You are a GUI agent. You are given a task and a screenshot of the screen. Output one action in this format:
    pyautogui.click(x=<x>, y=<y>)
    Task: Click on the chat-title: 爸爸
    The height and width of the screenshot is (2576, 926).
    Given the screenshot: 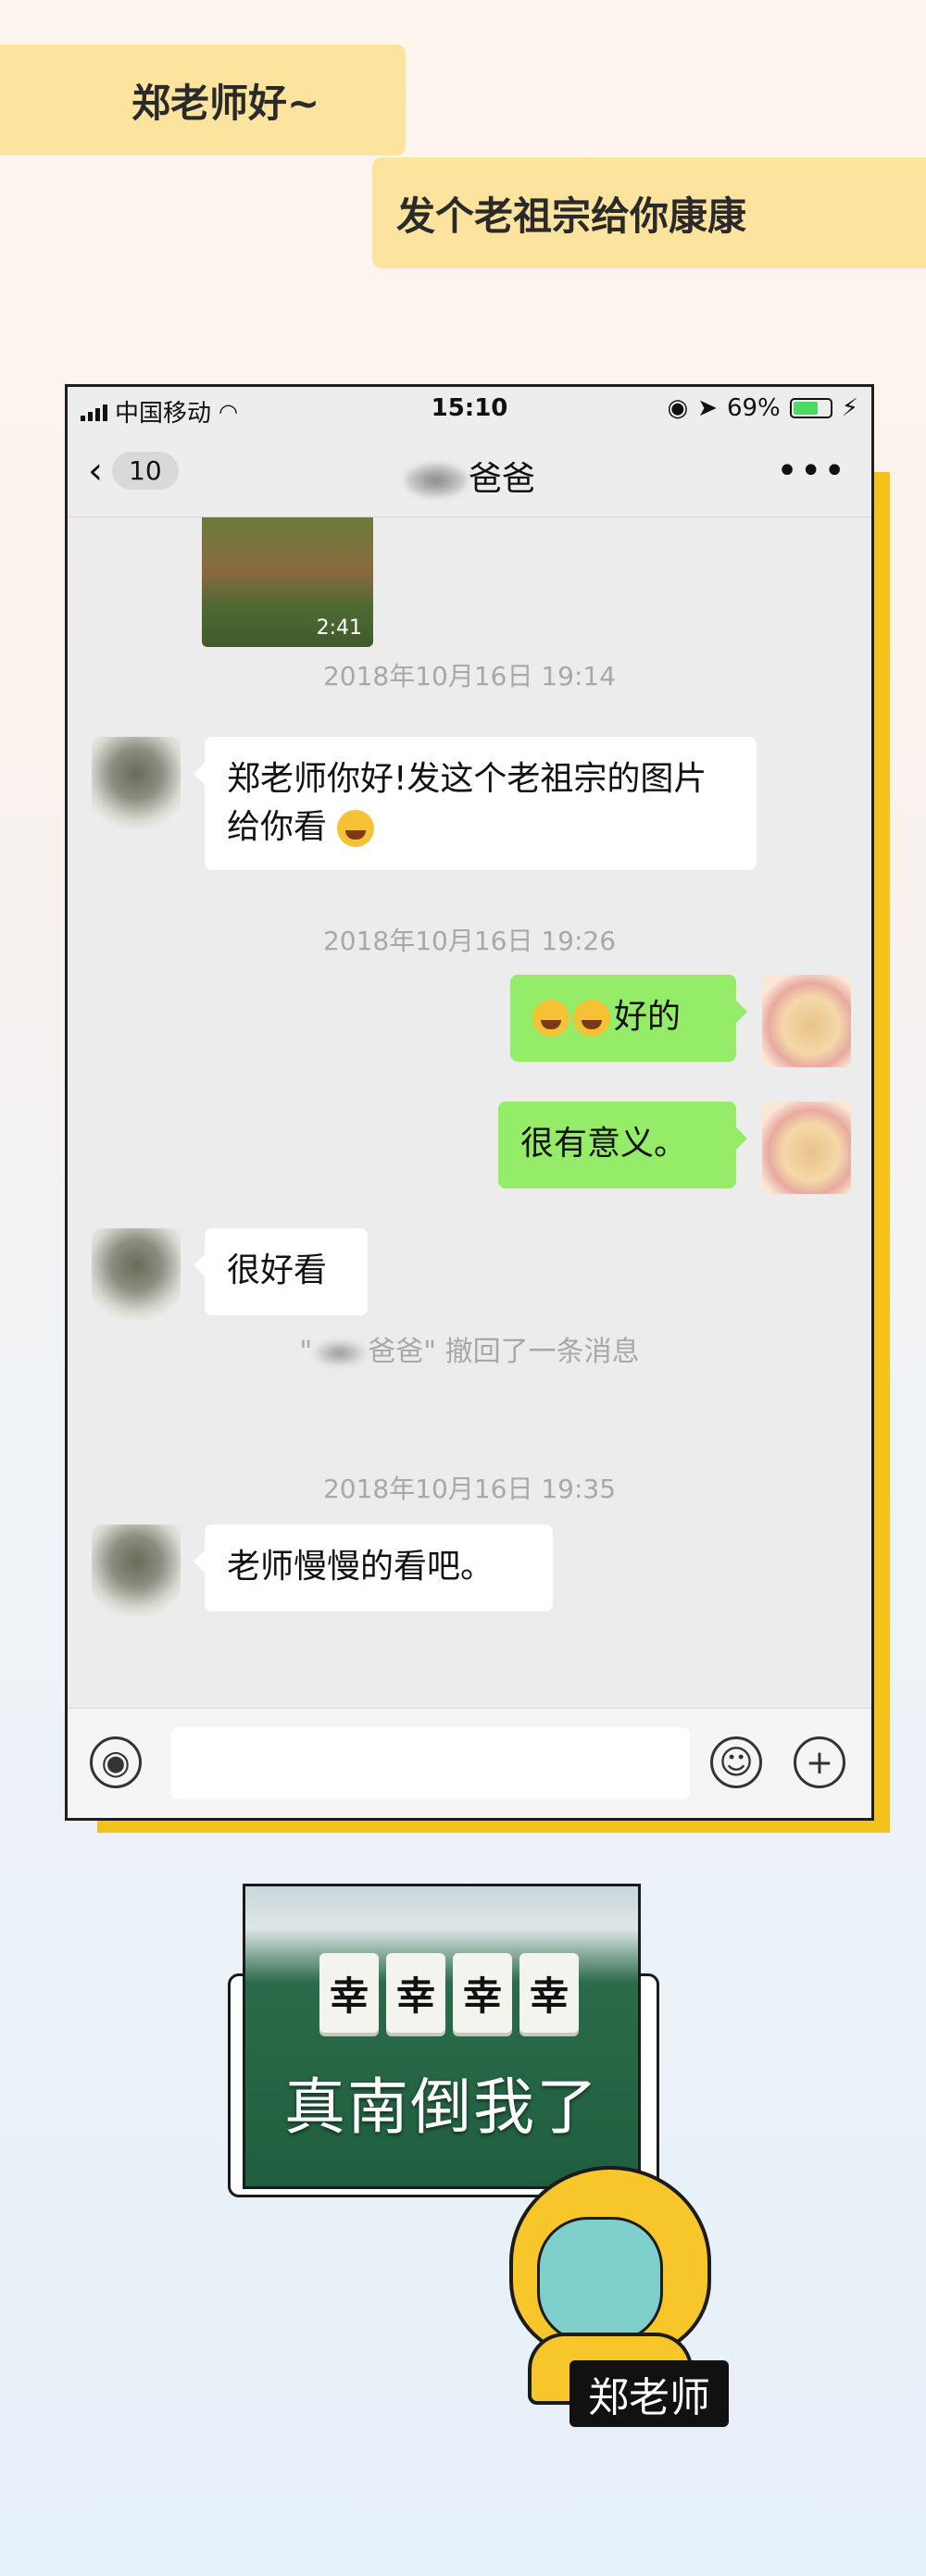 What is the action you would take?
    pyautogui.click(x=469, y=476)
    